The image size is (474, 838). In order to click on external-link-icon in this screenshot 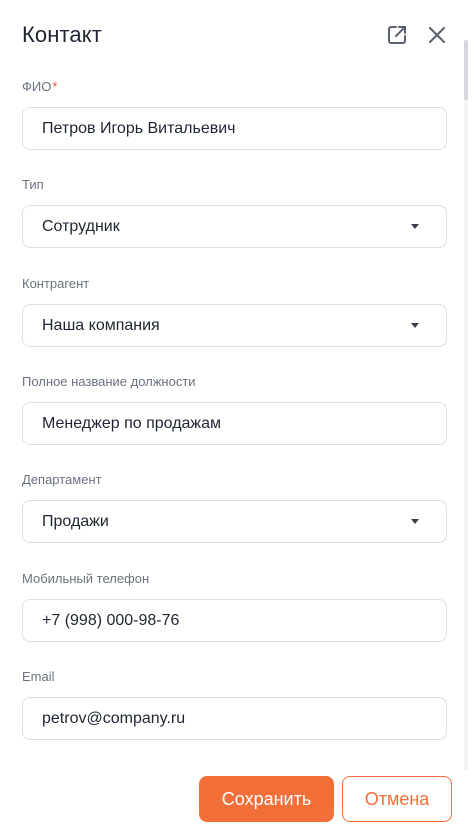, I will do `click(397, 35)`.